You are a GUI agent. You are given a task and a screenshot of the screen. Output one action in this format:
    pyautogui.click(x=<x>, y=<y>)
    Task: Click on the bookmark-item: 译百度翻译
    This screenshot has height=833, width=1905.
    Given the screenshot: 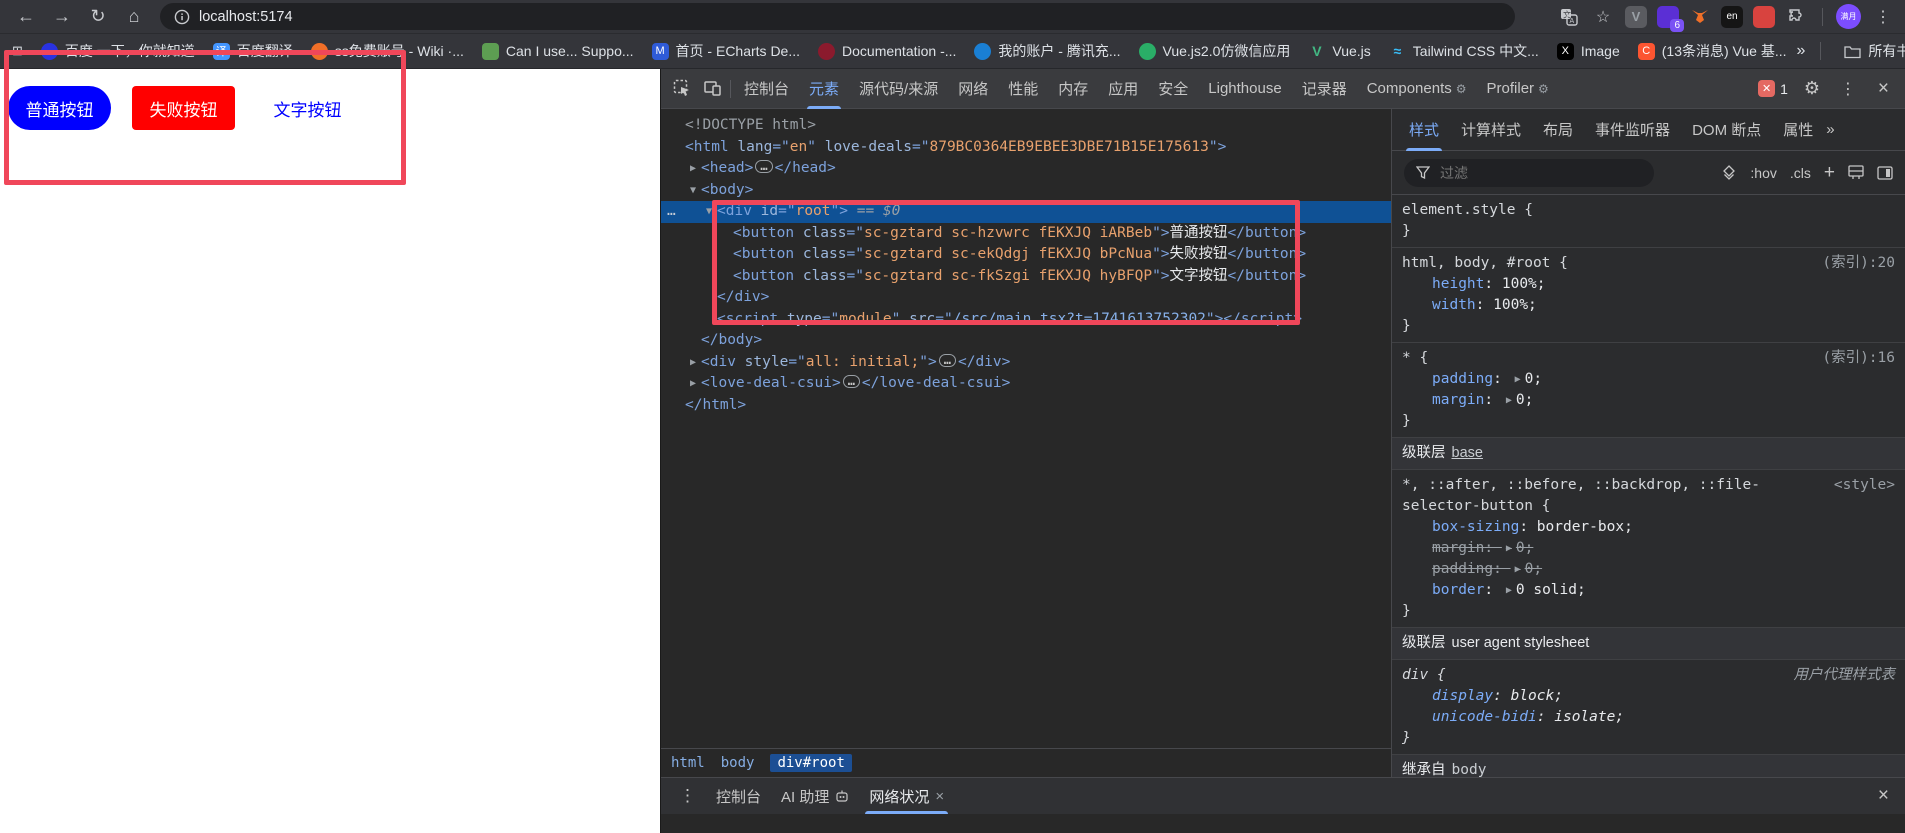 What is the action you would take?
    pyautogui.click(x=253, y=51)
    